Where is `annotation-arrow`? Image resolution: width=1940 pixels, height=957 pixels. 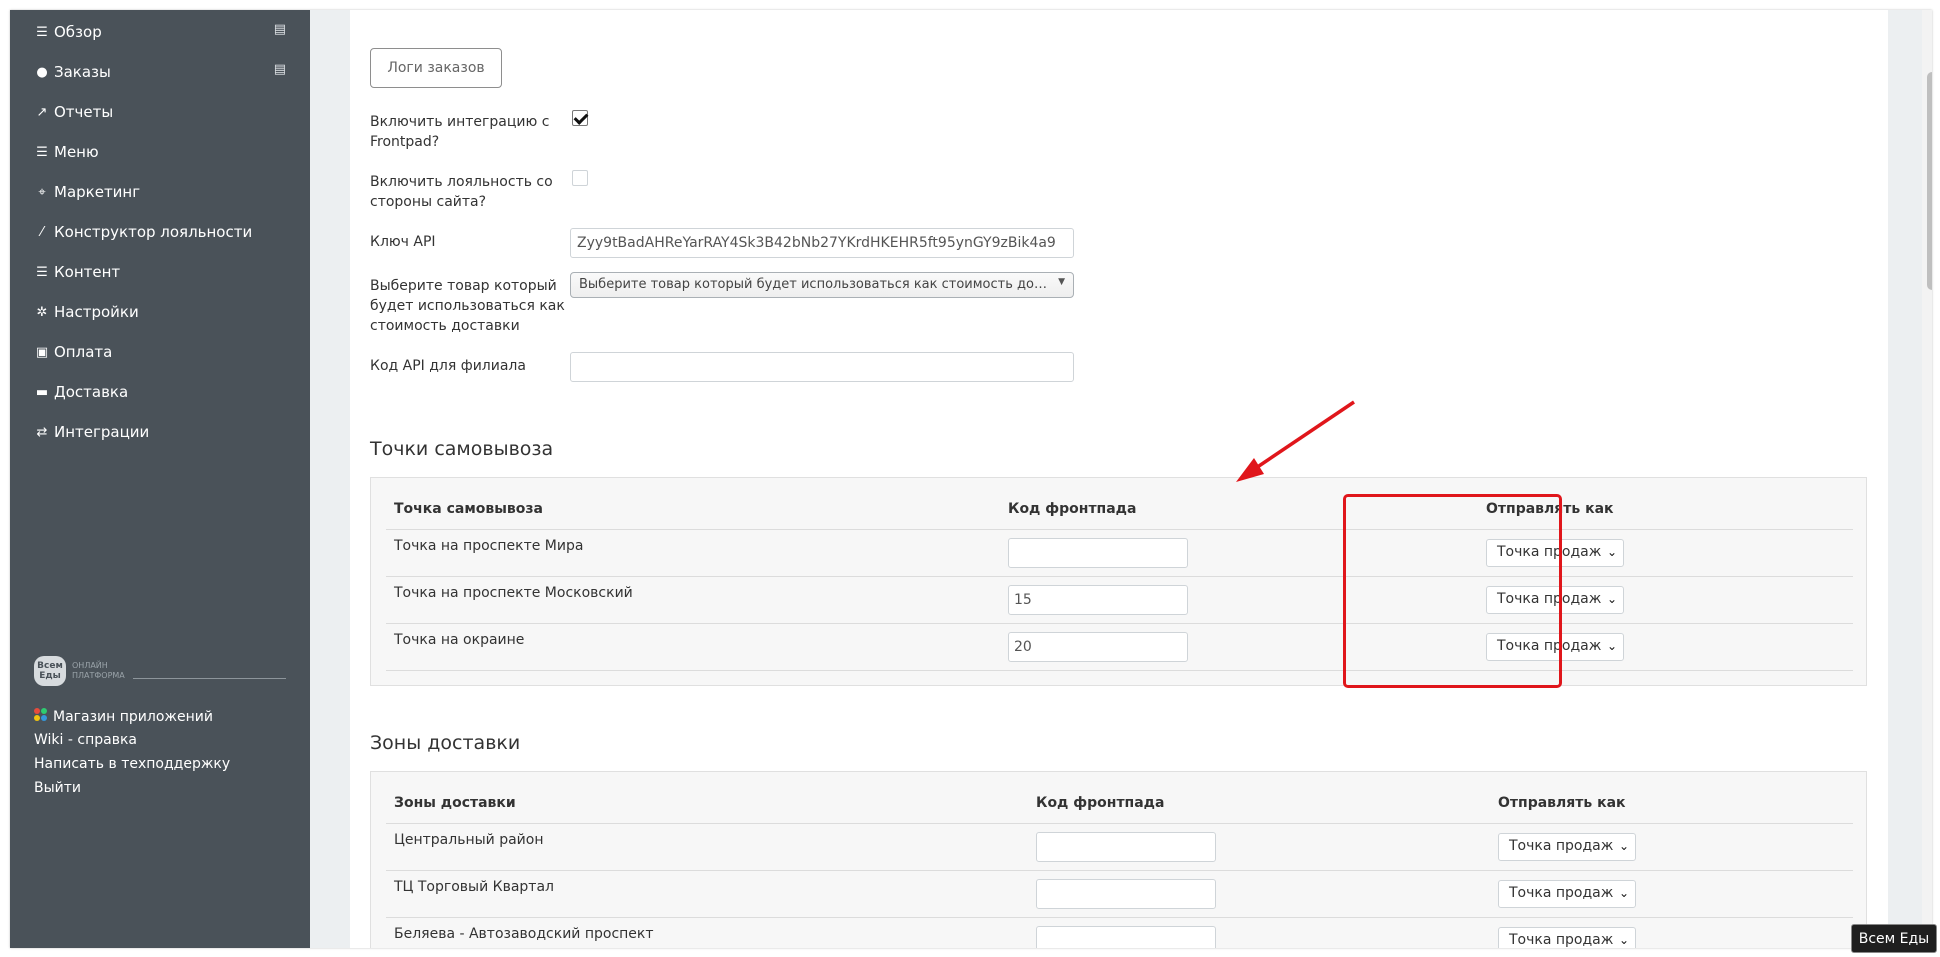 annotation-arrow is located at coordinates (1295, 441).